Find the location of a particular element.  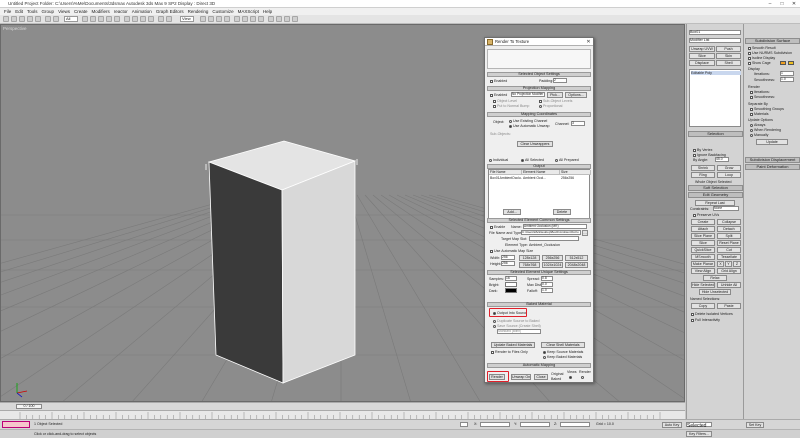

grow-button: Grow is located at coordinates (729, 168).